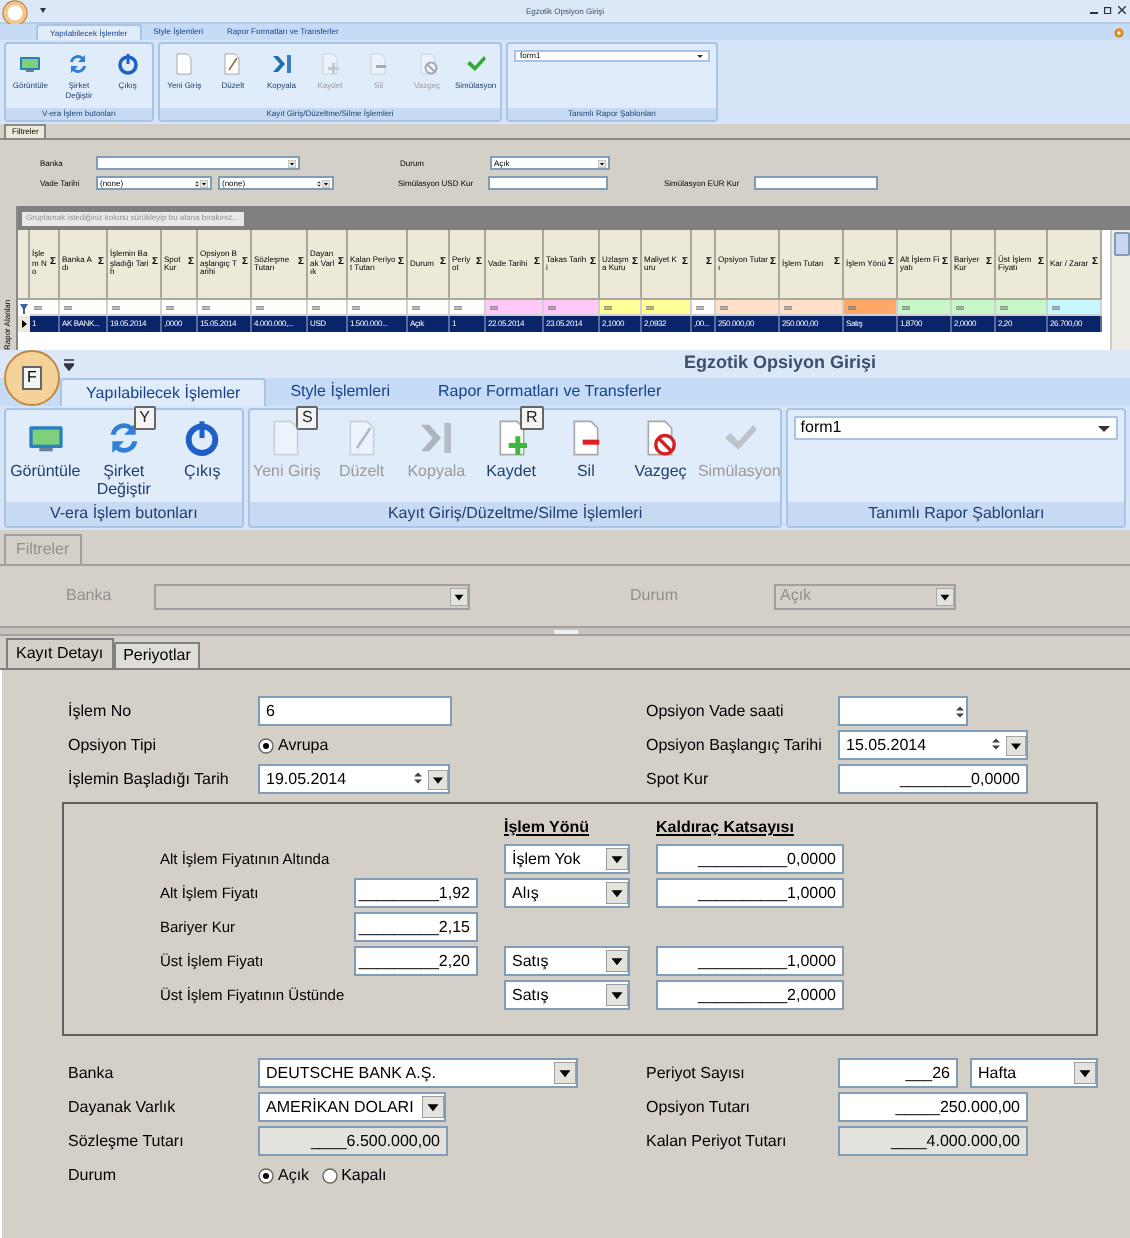  I want to click on help-icon, so click(1119, 32).